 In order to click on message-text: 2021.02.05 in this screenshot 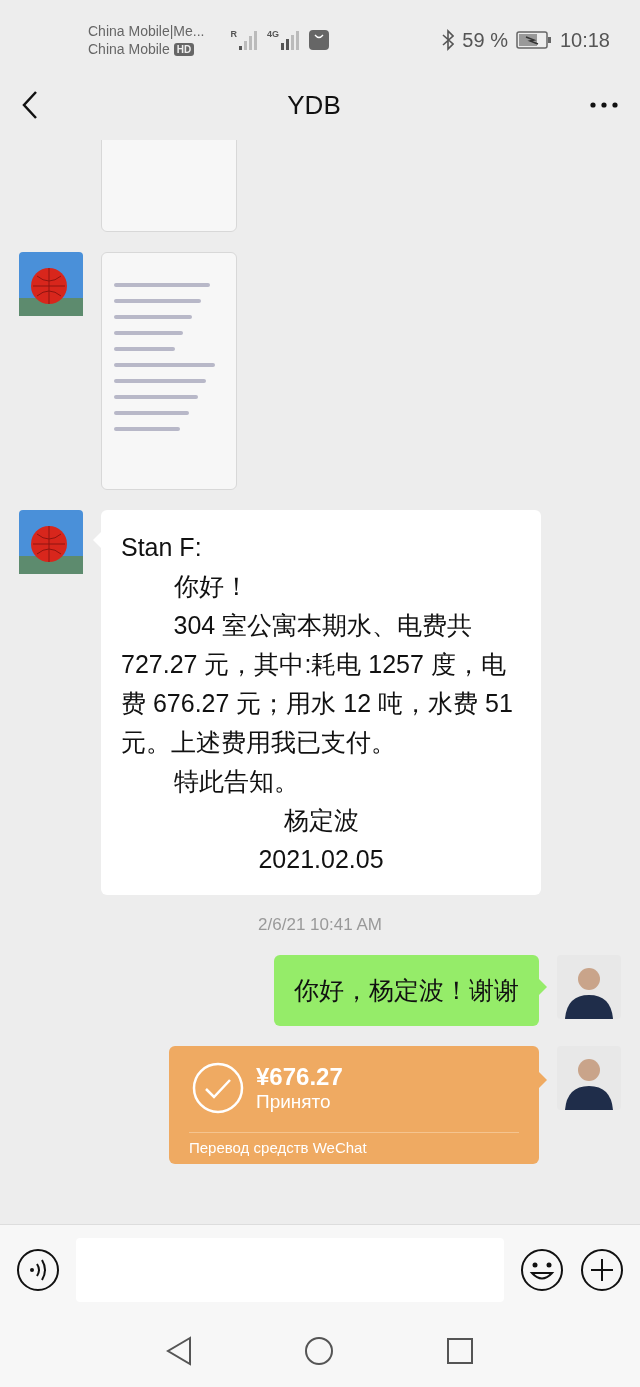, I will do `click(321, 859)`.